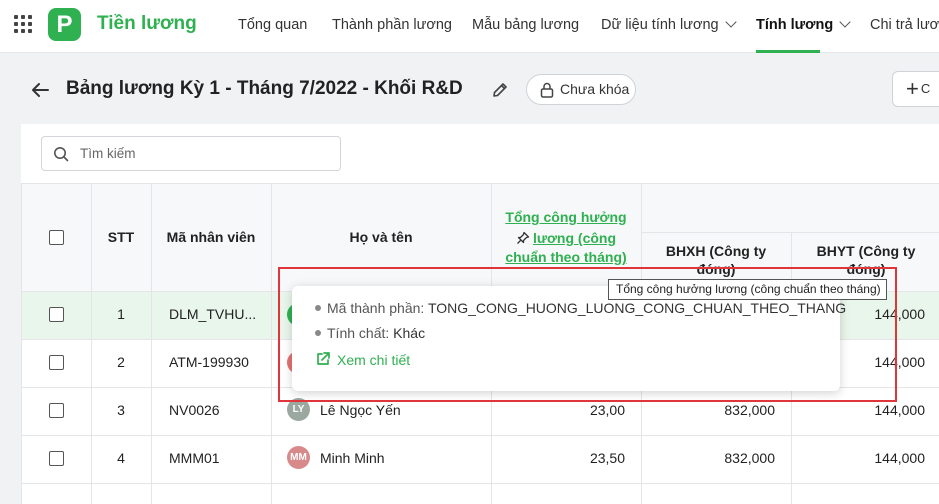 This screenshot has width=939, height=504. Describe the element at coordinates (360, 410) in the screenshot. I see `cell-full-name: Lê Ngọc Yến` at that location.